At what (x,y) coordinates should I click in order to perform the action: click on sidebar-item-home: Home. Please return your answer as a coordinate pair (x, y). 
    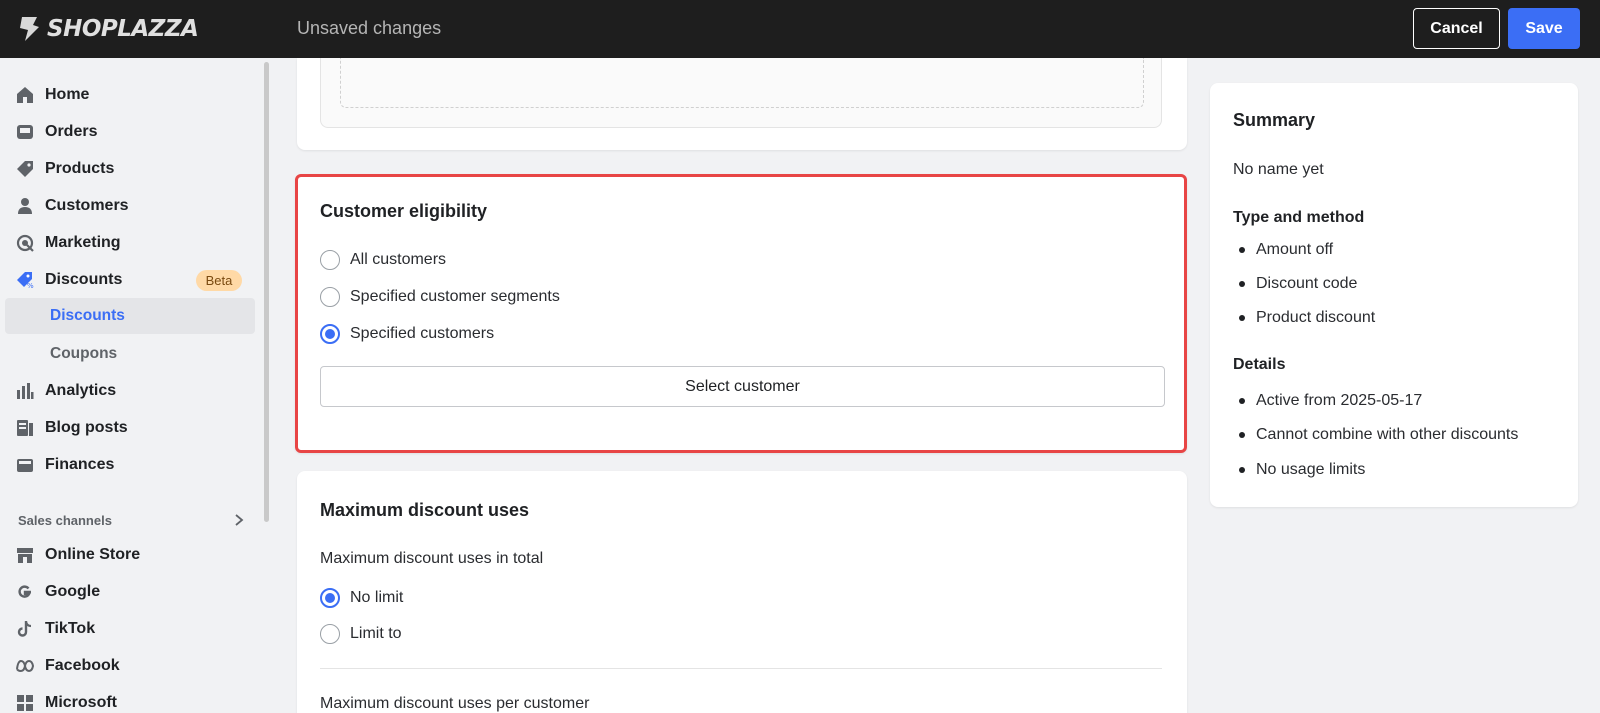
    Looking at the image, I should click on (127, 95).